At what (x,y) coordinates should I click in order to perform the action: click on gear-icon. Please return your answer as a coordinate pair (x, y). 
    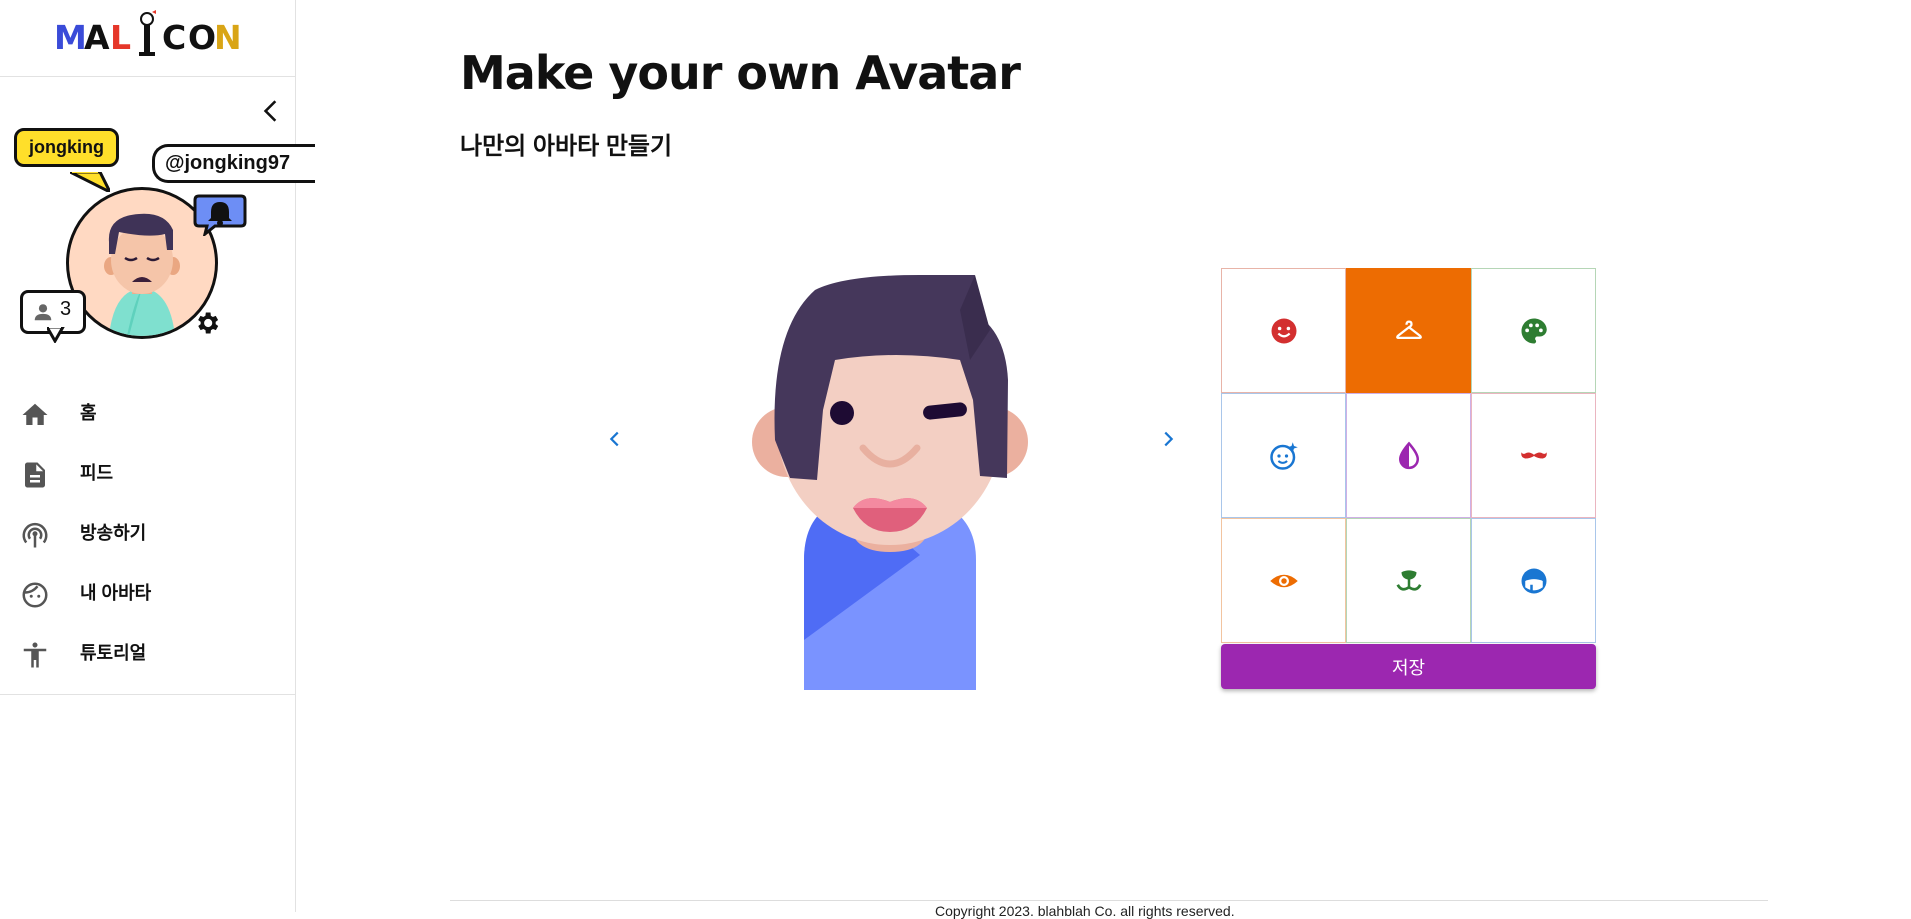
    Looking at the image, I should click on (207, 323).